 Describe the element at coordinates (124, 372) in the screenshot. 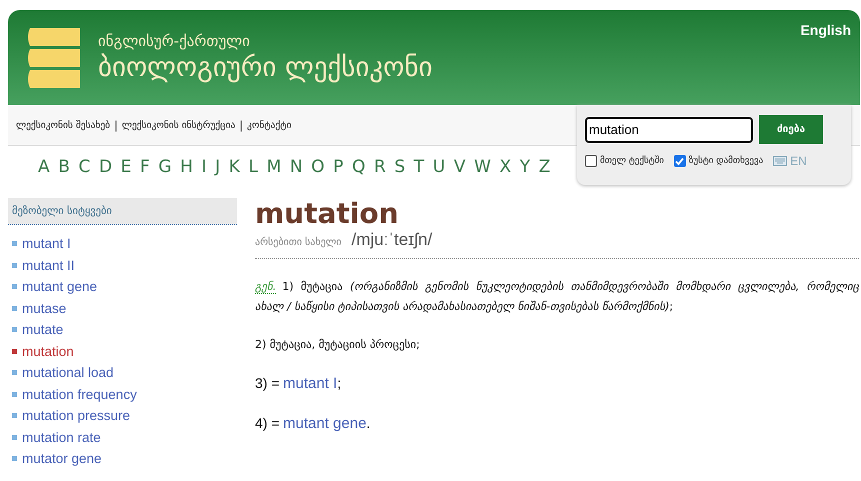

I see `word-link: mutational load` at that location.